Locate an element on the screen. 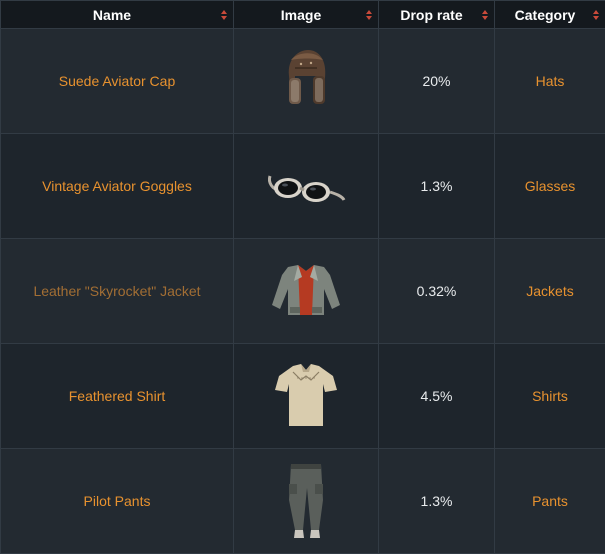 Image resolution: width=605 pixels, height=554 pixels. drop-rate-value: 0.32% is located at coordinates (437, 291).